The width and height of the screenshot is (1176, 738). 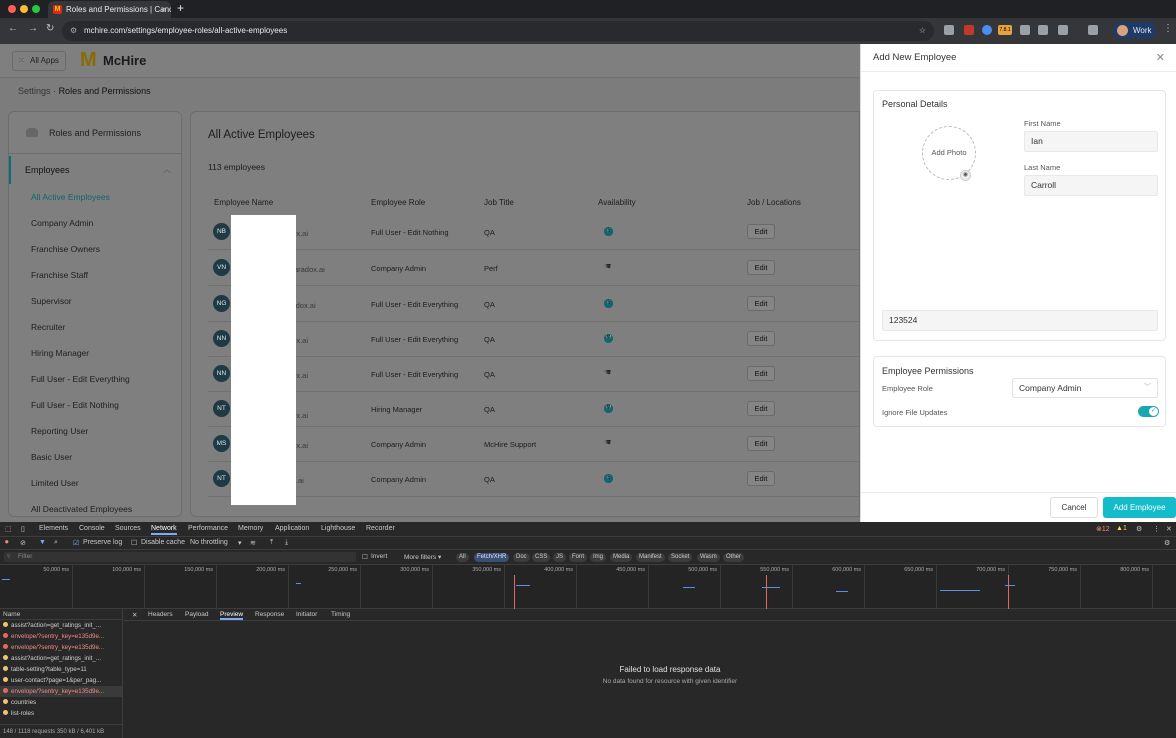 I want to click on tab-console: Console, so click(x=92, y=528).